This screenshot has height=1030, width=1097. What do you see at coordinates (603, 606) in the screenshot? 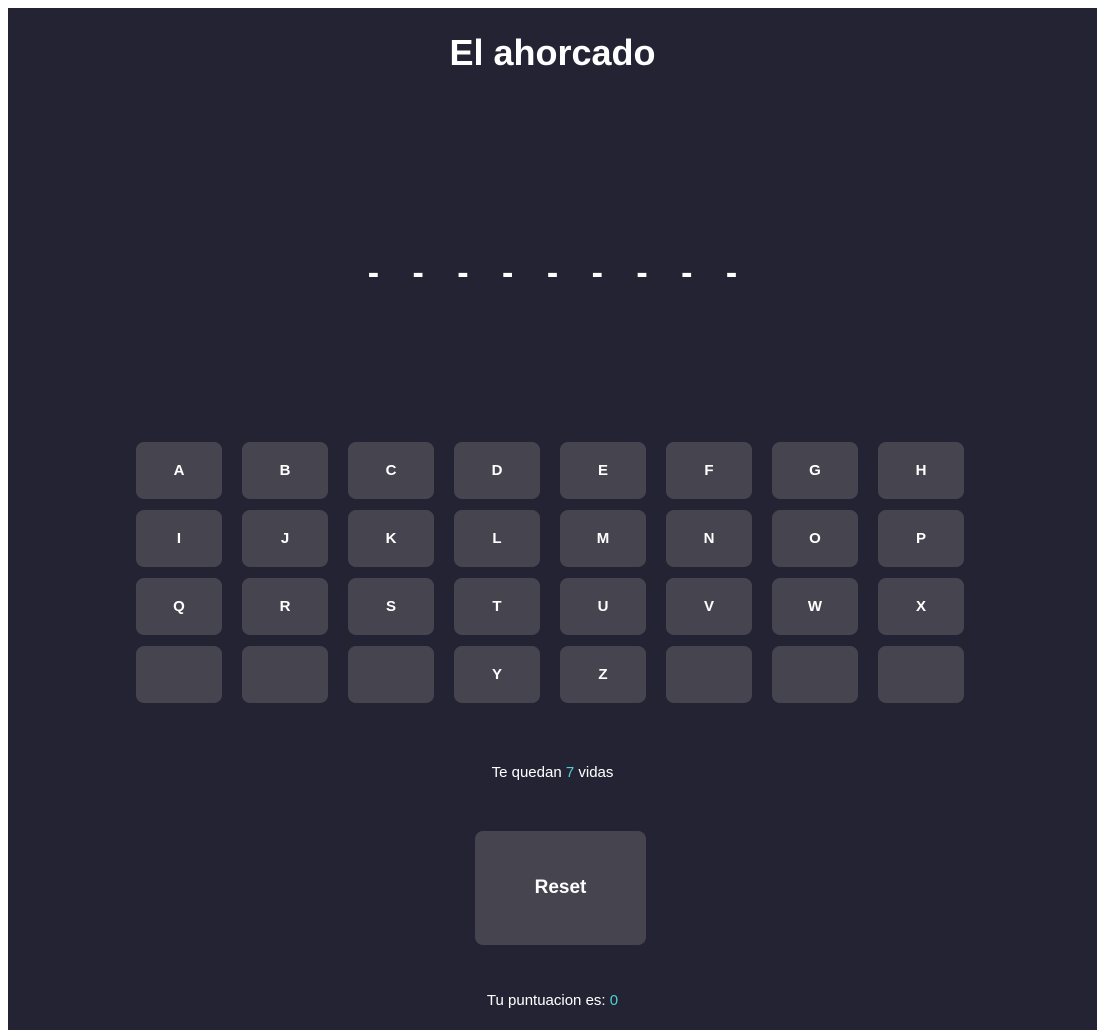
I see `key-u: U` at bounding box center [603, 606].